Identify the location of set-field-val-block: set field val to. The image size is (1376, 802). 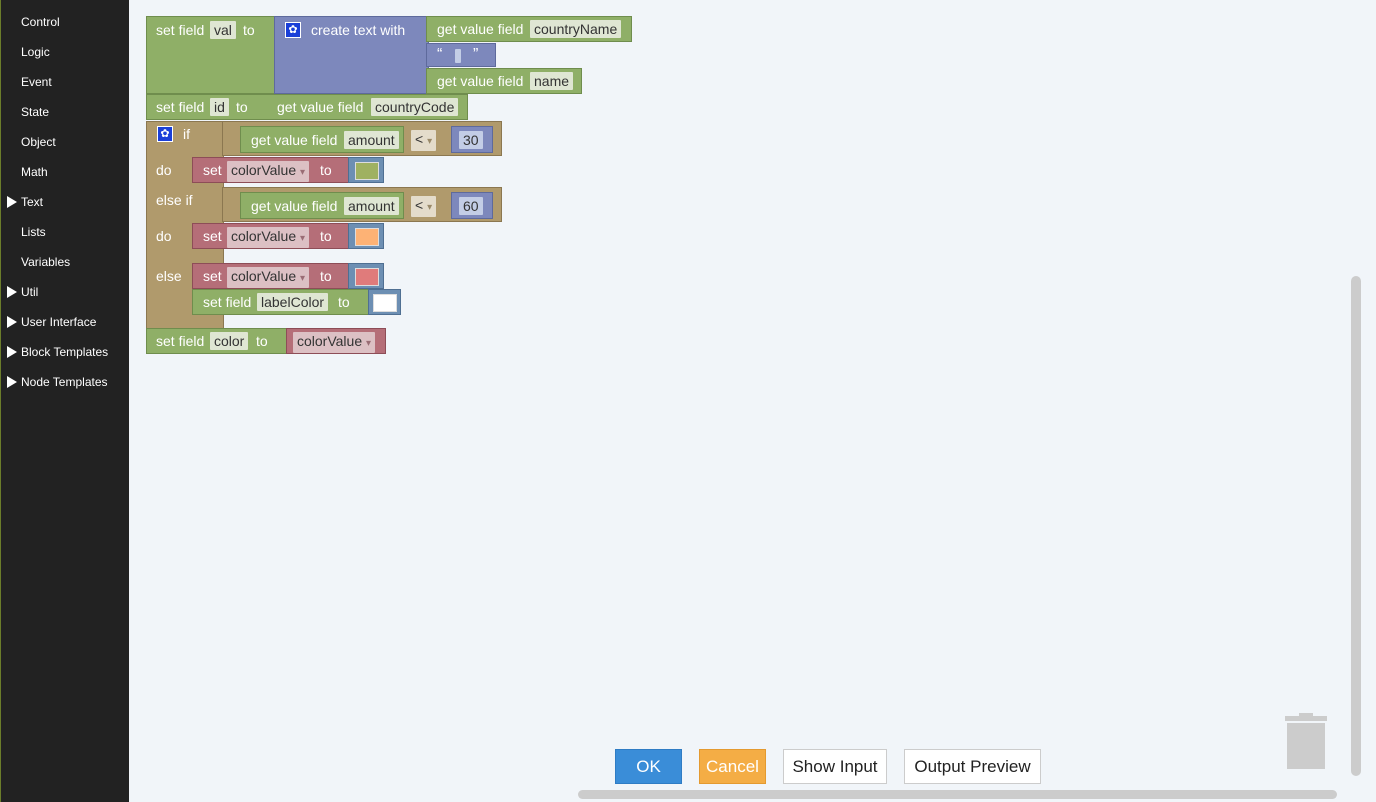
(211, 55).